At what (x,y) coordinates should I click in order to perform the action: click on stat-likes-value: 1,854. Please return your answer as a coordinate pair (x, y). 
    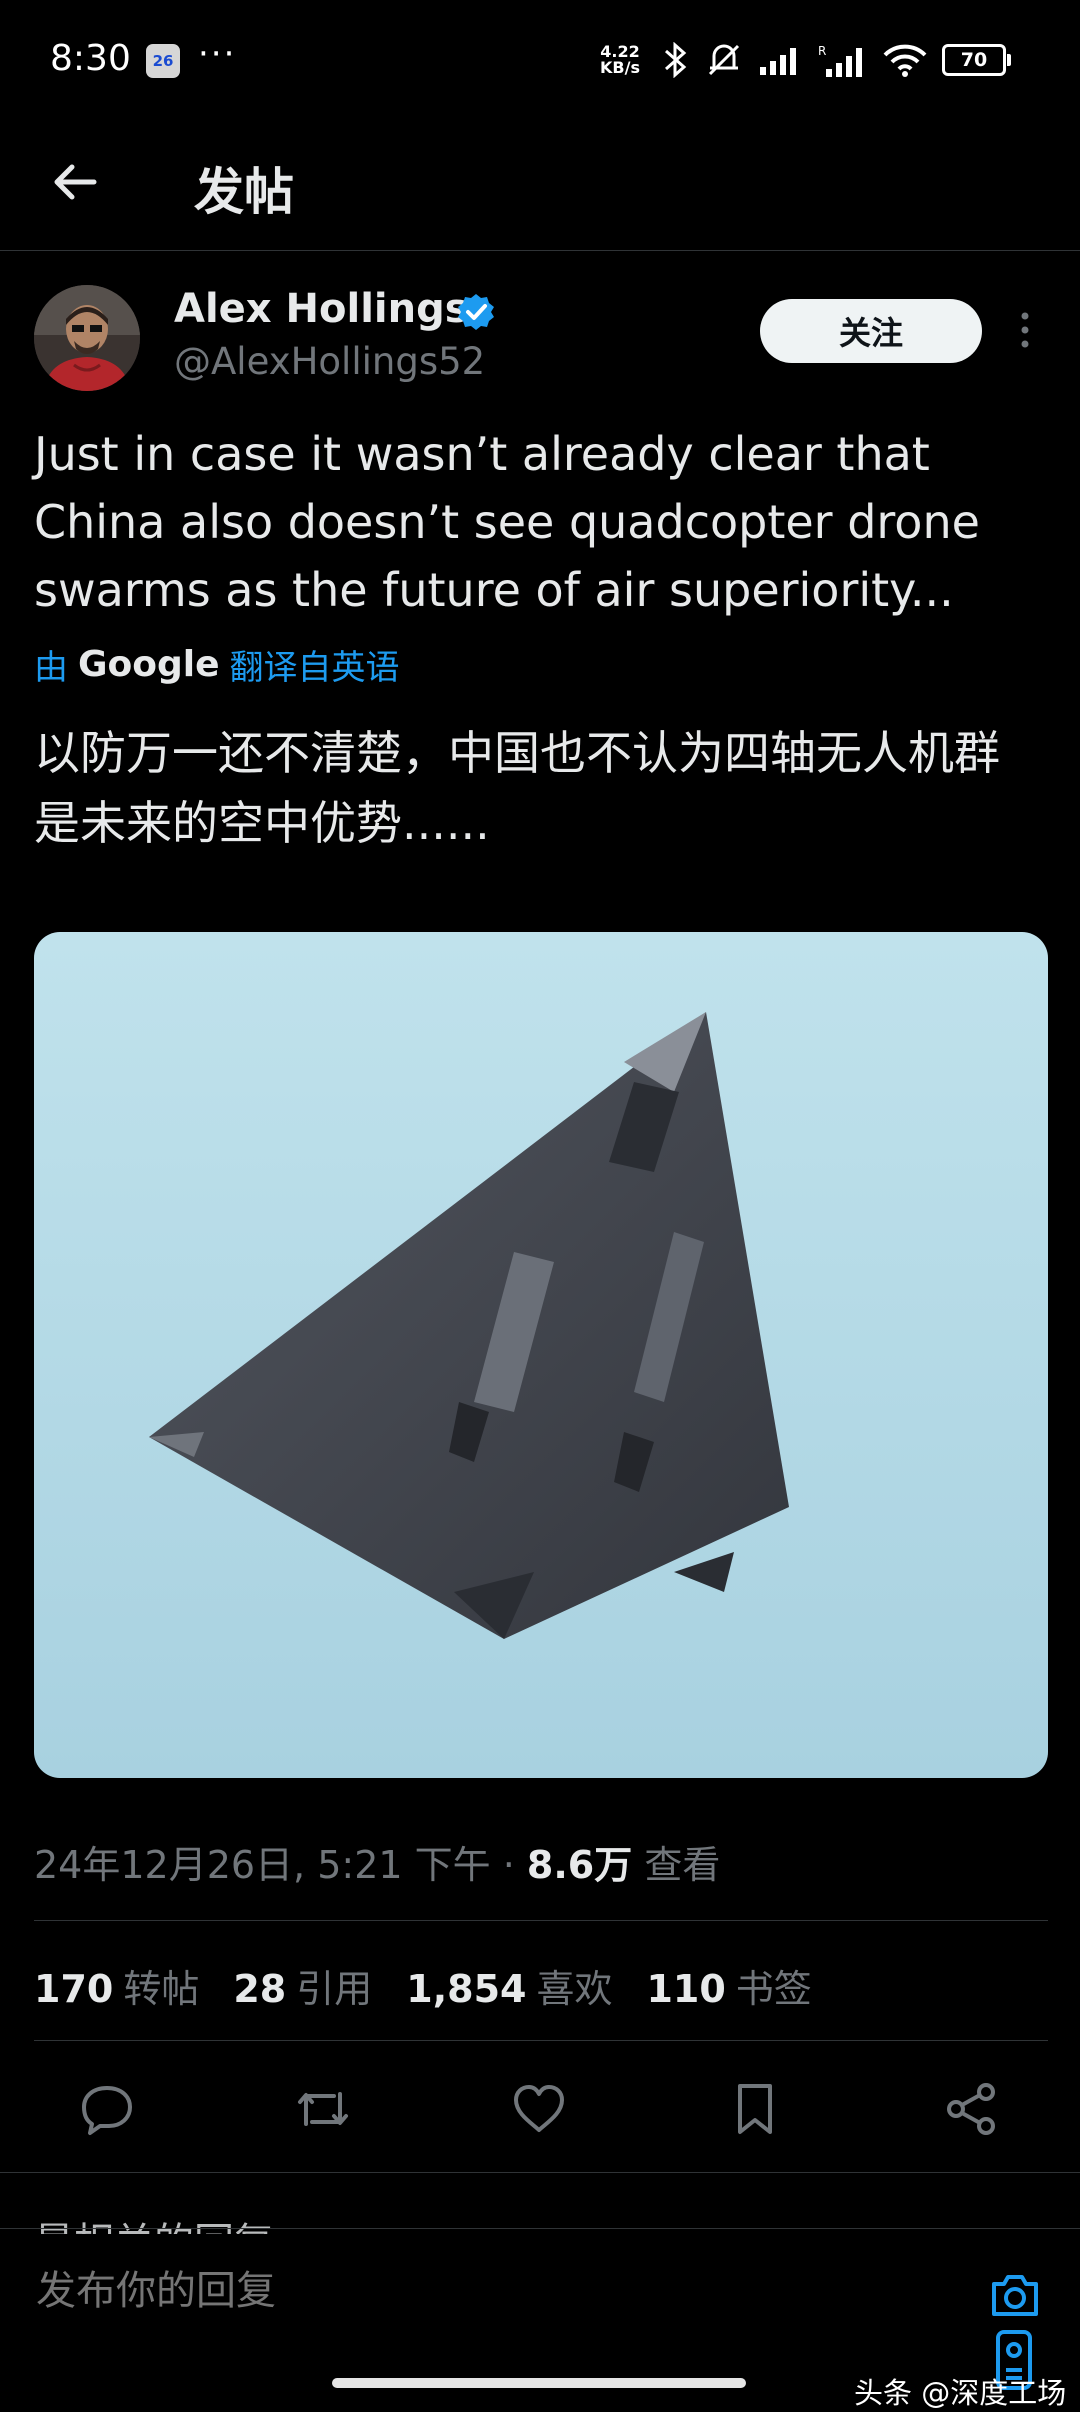
    Looking at the image, I should click on (466, 1989).